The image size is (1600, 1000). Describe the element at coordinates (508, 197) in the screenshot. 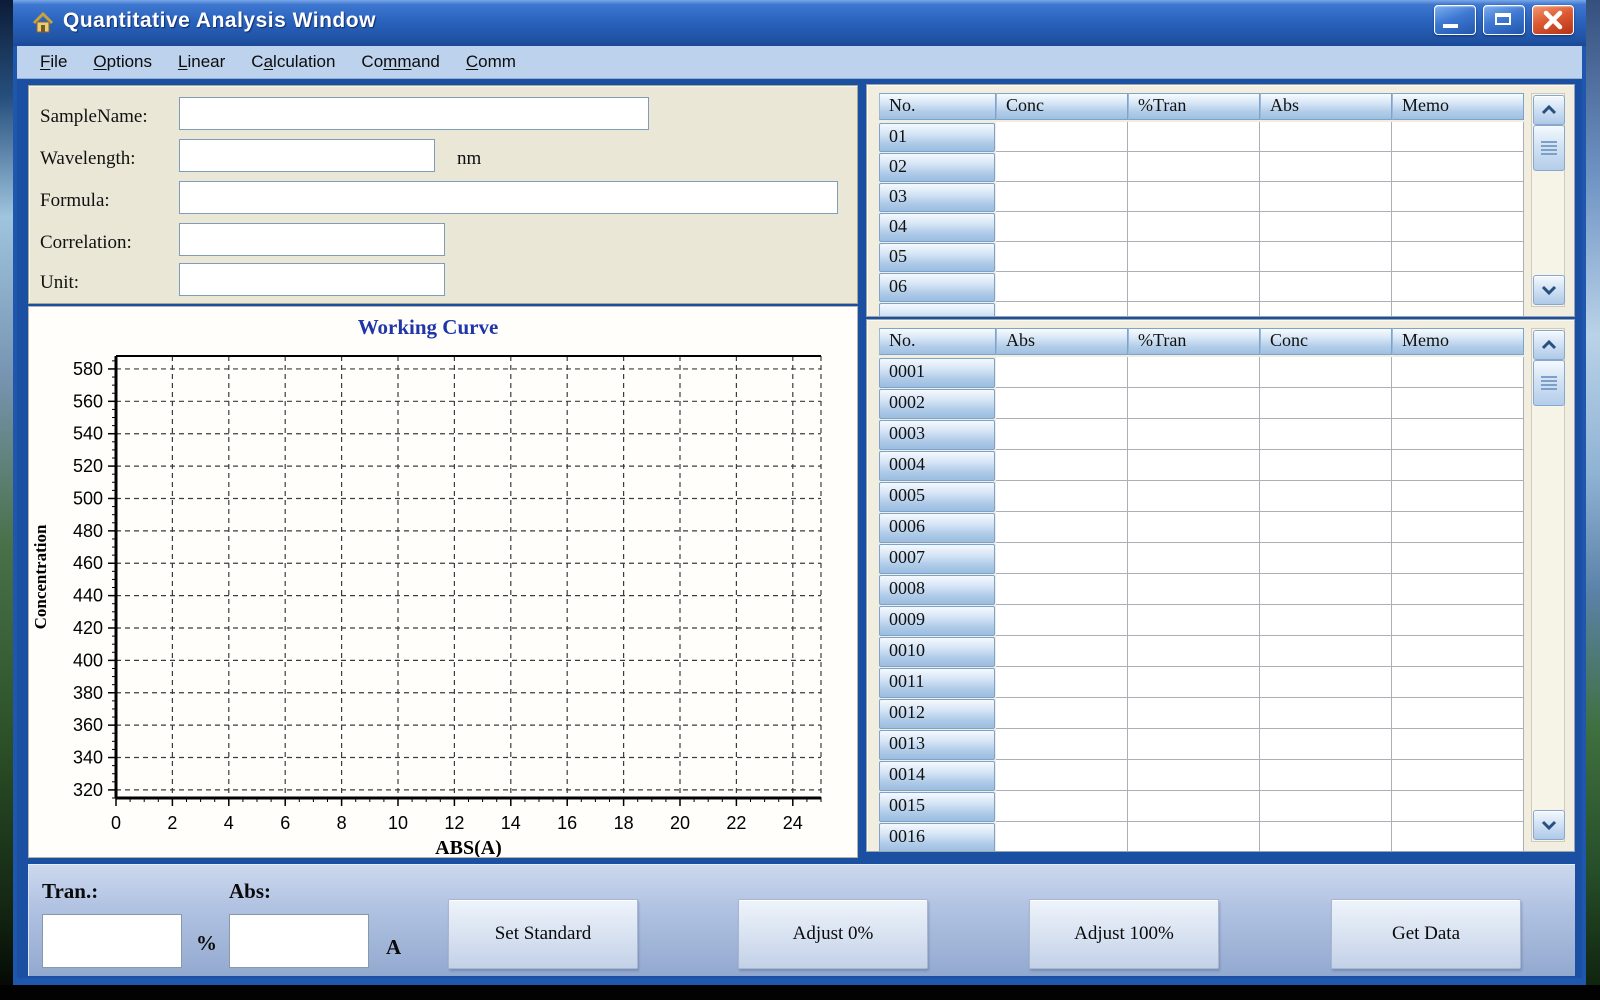

I see `formula-input` at that location.